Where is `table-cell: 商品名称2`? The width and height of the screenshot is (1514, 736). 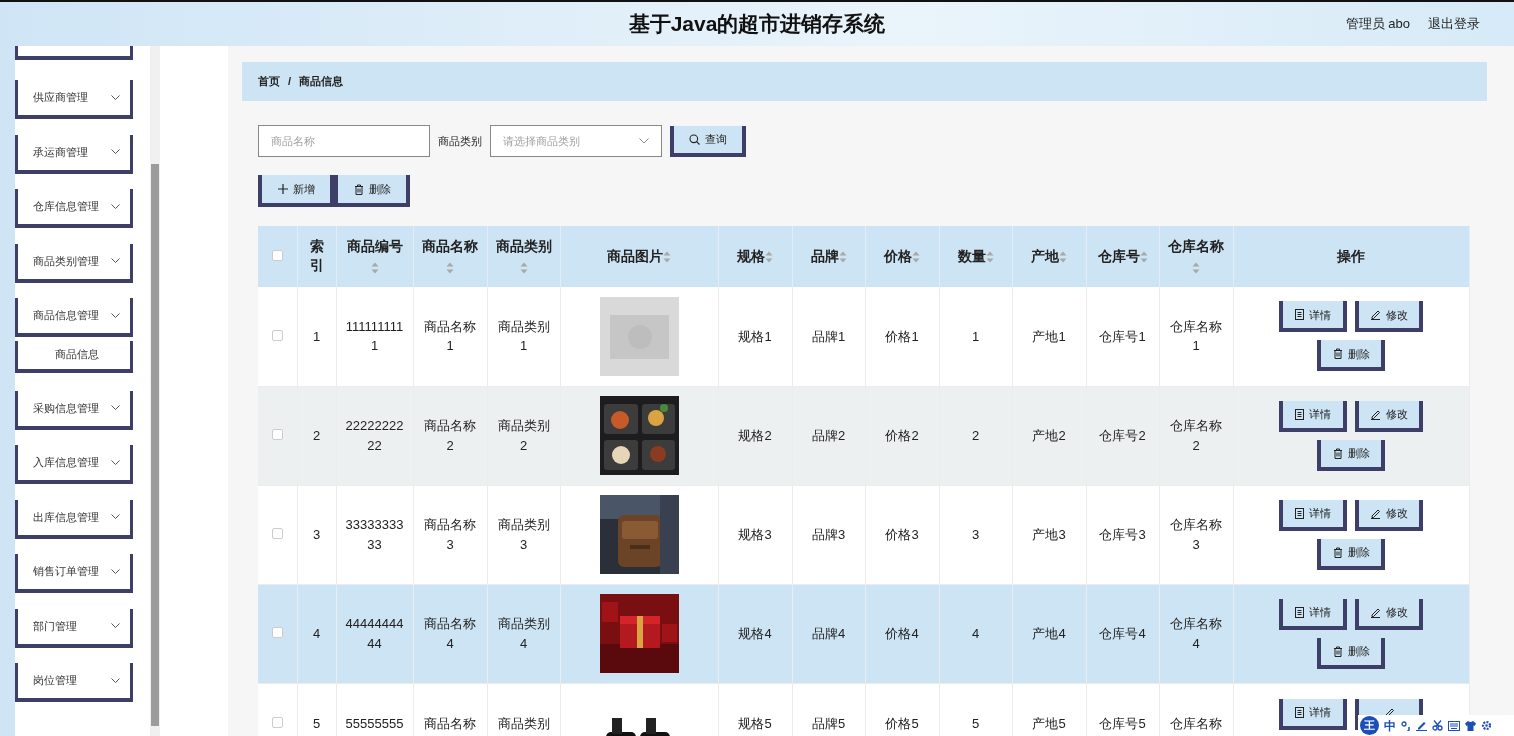
table-cell: 商品名称2 is located at coordinates (450, 435).